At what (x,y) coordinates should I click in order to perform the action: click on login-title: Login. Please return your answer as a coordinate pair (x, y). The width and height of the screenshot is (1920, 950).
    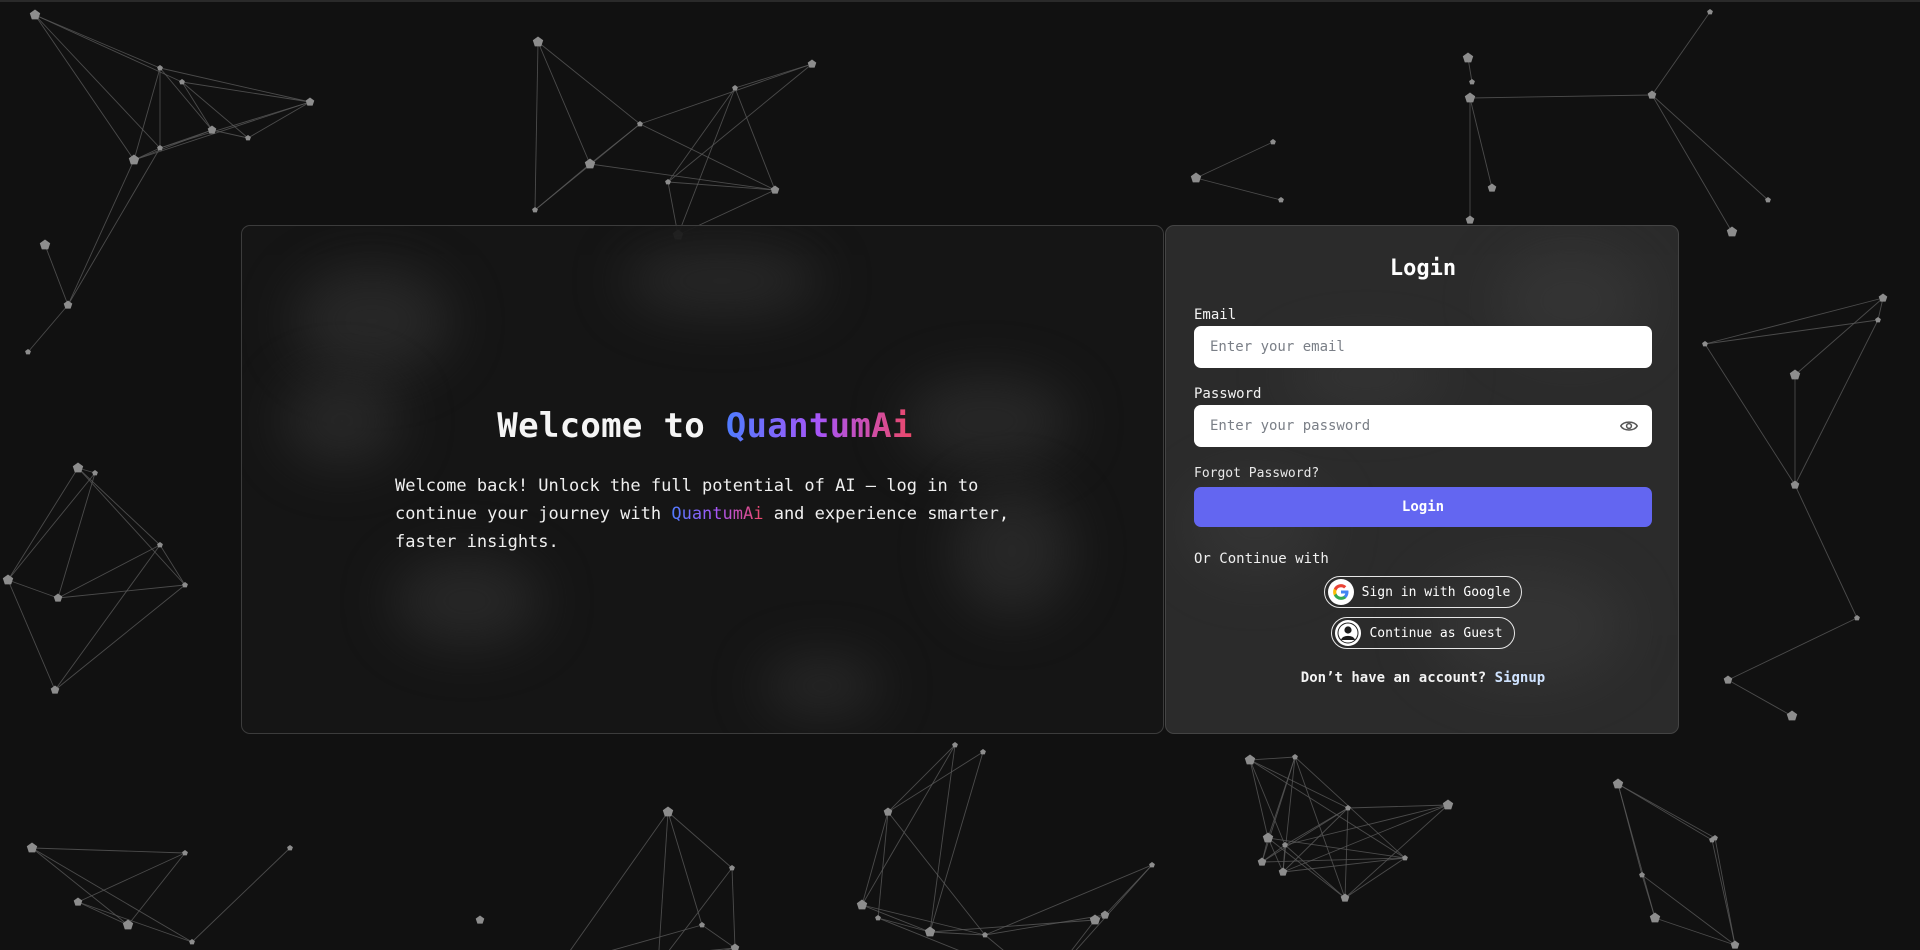
    Looking at the image, I should click on (1423, 268).